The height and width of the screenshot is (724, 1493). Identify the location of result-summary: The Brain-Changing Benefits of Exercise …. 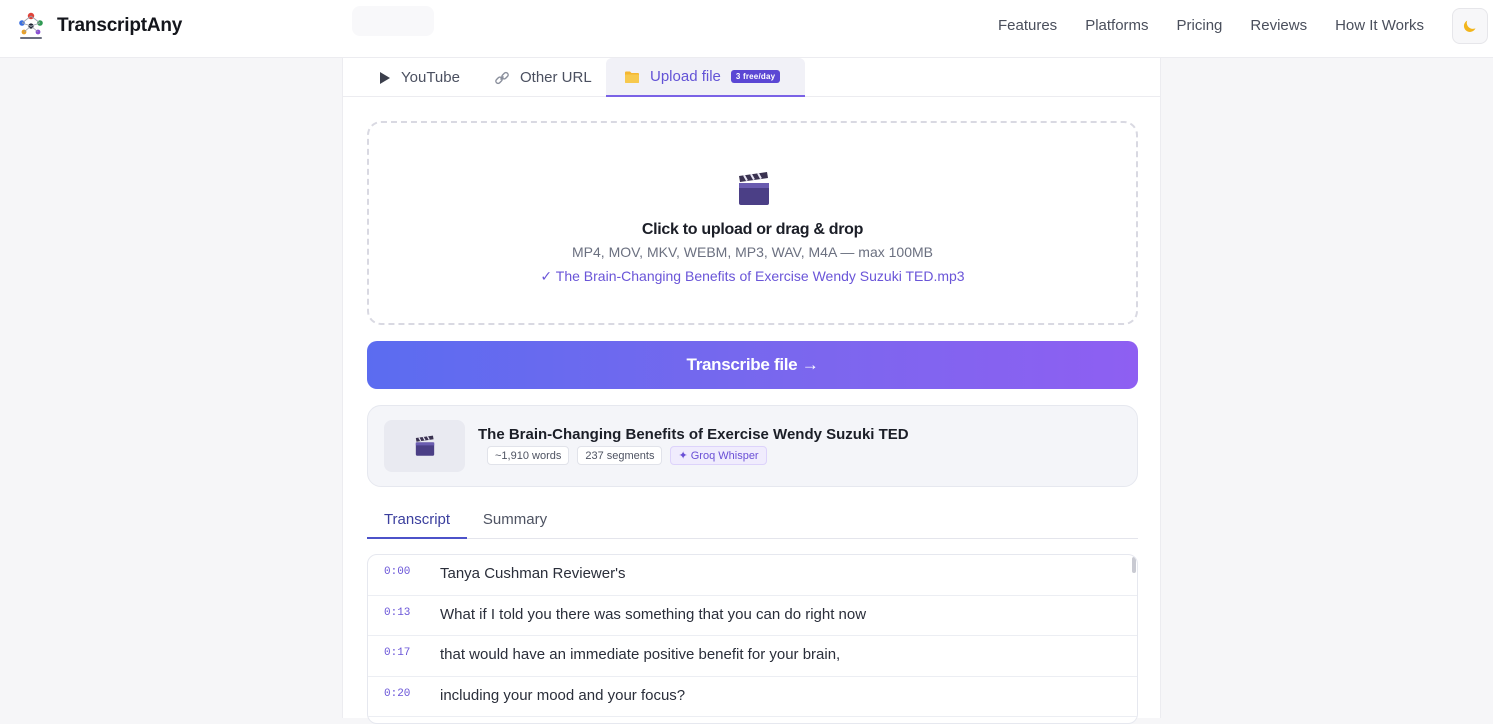
(752, 446).